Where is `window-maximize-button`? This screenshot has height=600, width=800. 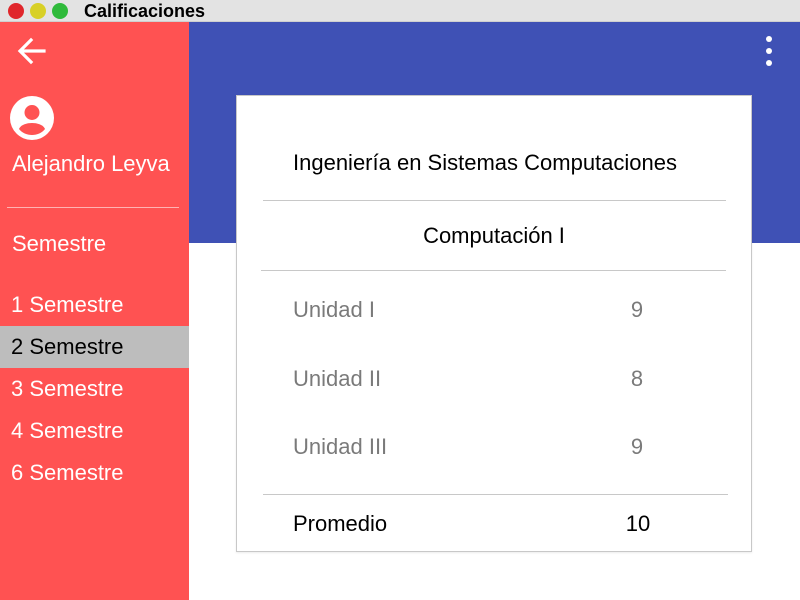 window-maximize-button is located at coordinates (60, 11).